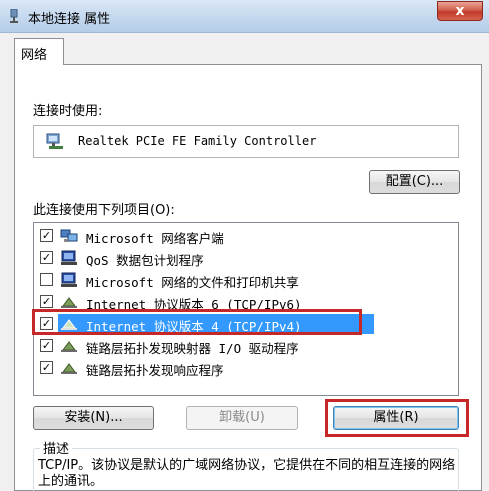  Describe the element at coordinates (145, 260) in the screenshot. I see `item-label: QoS 数据包计划程序` at that location.